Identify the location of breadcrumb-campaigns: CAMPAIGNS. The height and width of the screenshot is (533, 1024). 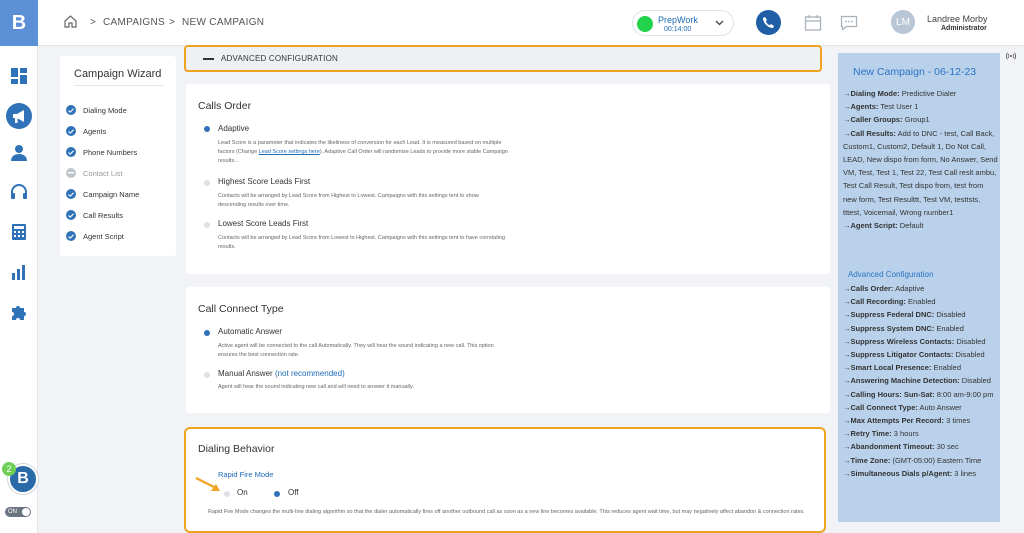
(134, 22).